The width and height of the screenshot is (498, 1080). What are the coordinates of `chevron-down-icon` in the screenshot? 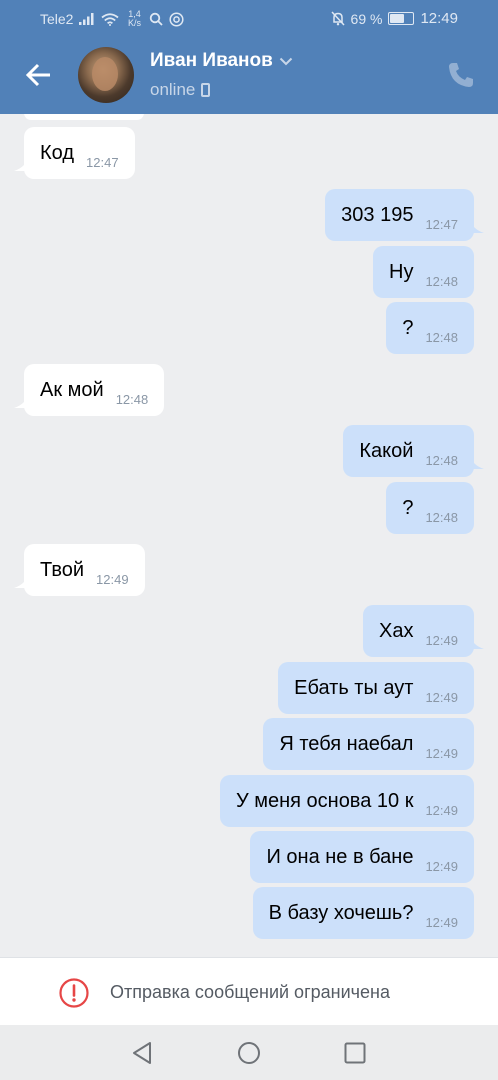 It's located at (286, 61).